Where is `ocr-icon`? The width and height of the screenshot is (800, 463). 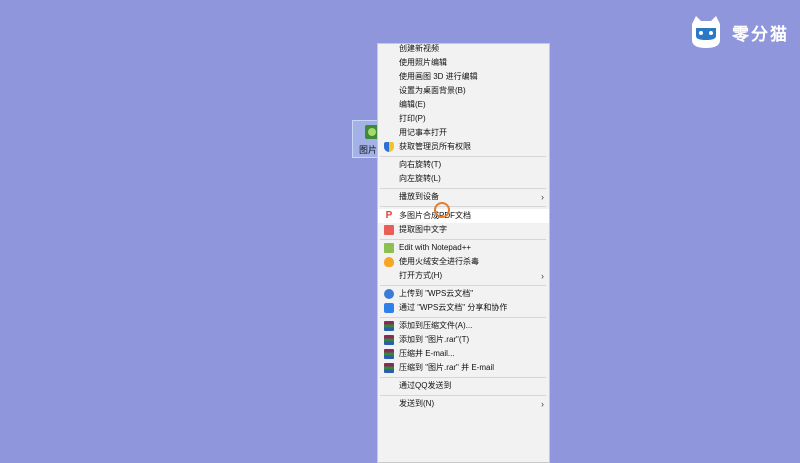
ocr-icon is located at coordinates (389, 230).